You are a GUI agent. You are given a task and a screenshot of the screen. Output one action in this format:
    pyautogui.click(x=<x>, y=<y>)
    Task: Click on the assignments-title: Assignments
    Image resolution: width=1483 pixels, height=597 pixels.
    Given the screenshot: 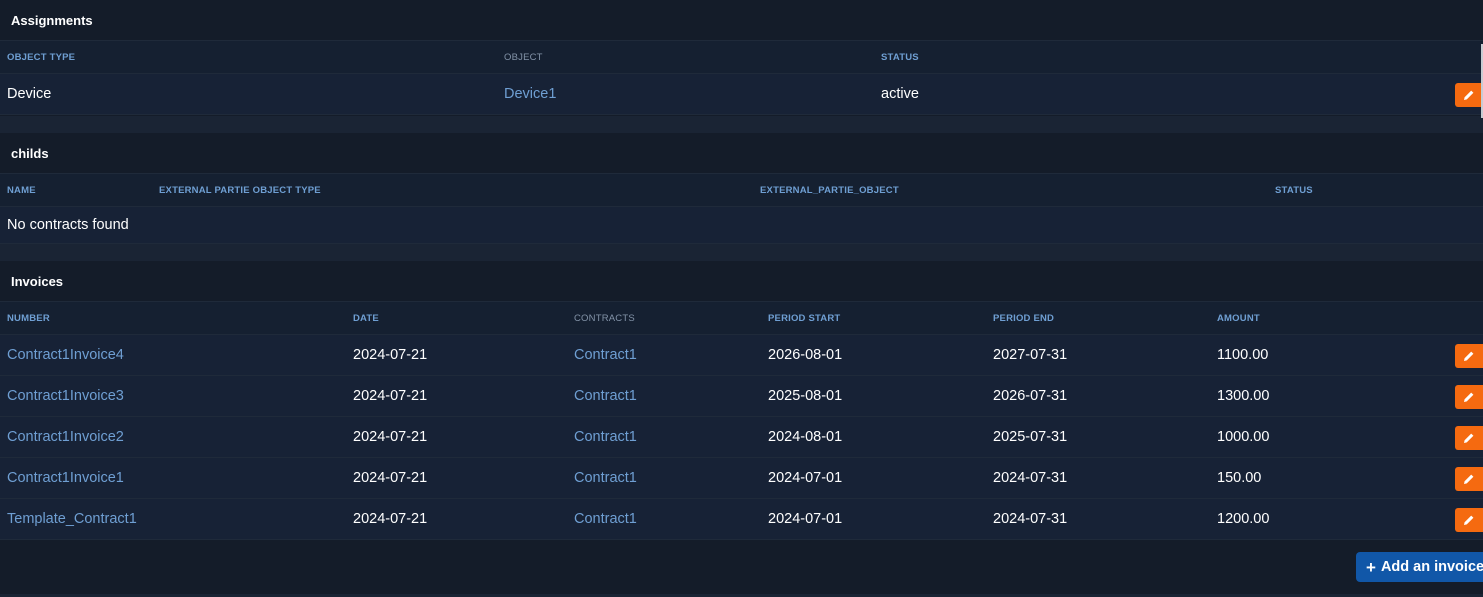 What is the action you would take?
    pyautogui.click(x=741, y=20)
    